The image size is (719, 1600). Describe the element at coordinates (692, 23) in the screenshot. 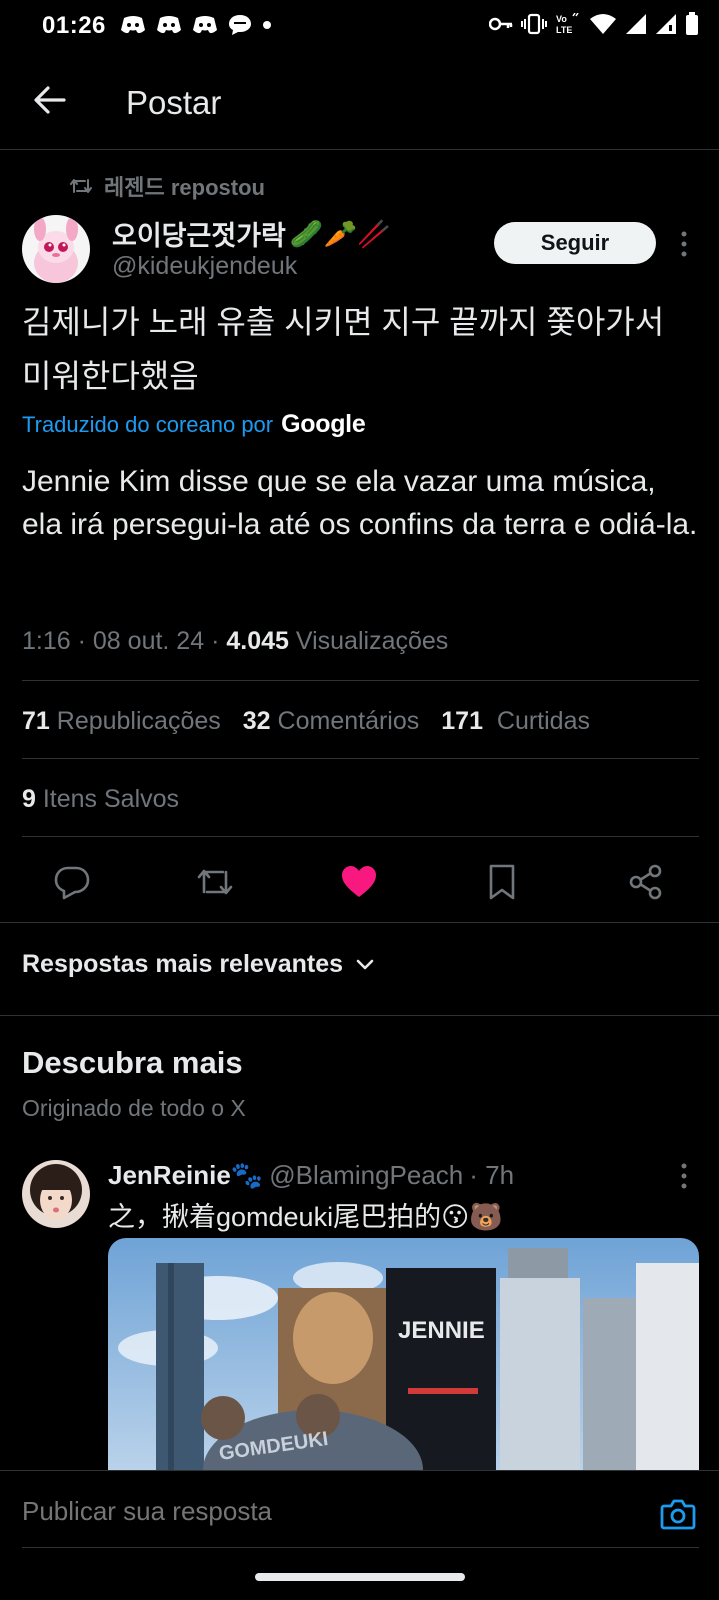

I see `battery-icon` at that location.